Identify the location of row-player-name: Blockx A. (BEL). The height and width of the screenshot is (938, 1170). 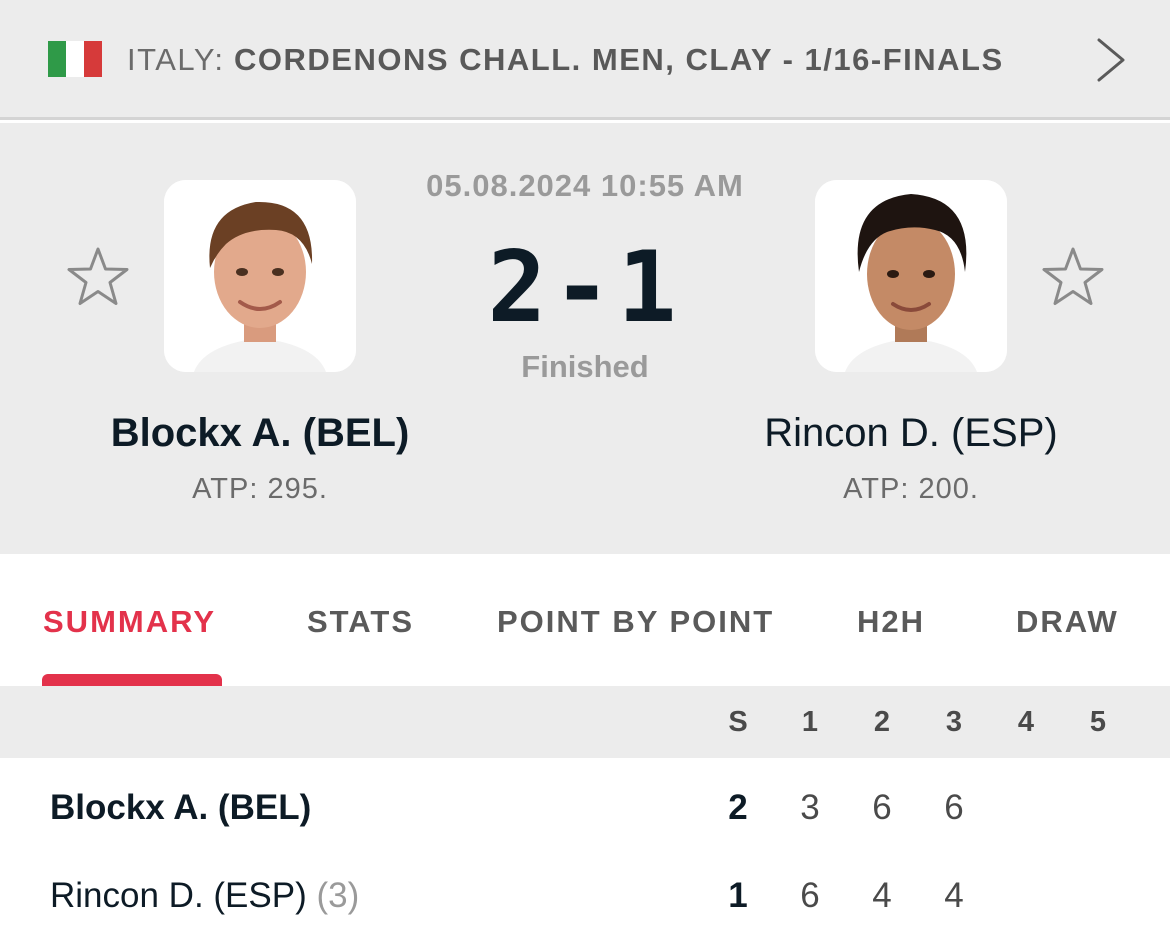
(181, 807).